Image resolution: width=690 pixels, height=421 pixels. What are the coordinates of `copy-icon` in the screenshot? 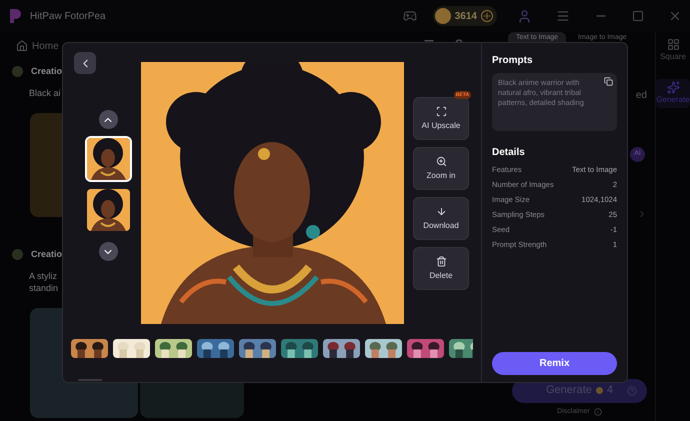 It's located at (608, 81).